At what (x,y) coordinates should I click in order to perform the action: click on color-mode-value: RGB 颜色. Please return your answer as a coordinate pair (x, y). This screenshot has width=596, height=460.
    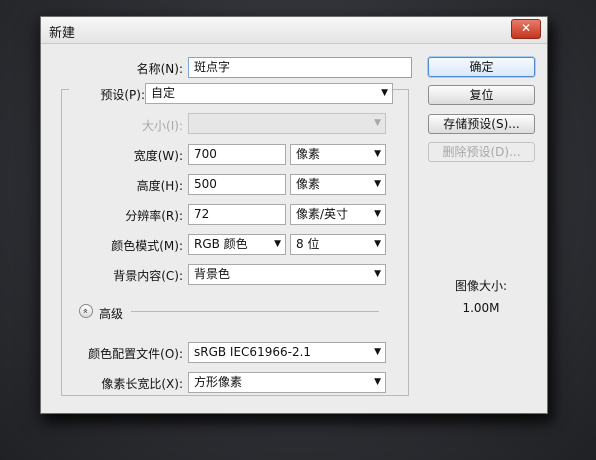
    Looking at the image, I should click on (221, 244).